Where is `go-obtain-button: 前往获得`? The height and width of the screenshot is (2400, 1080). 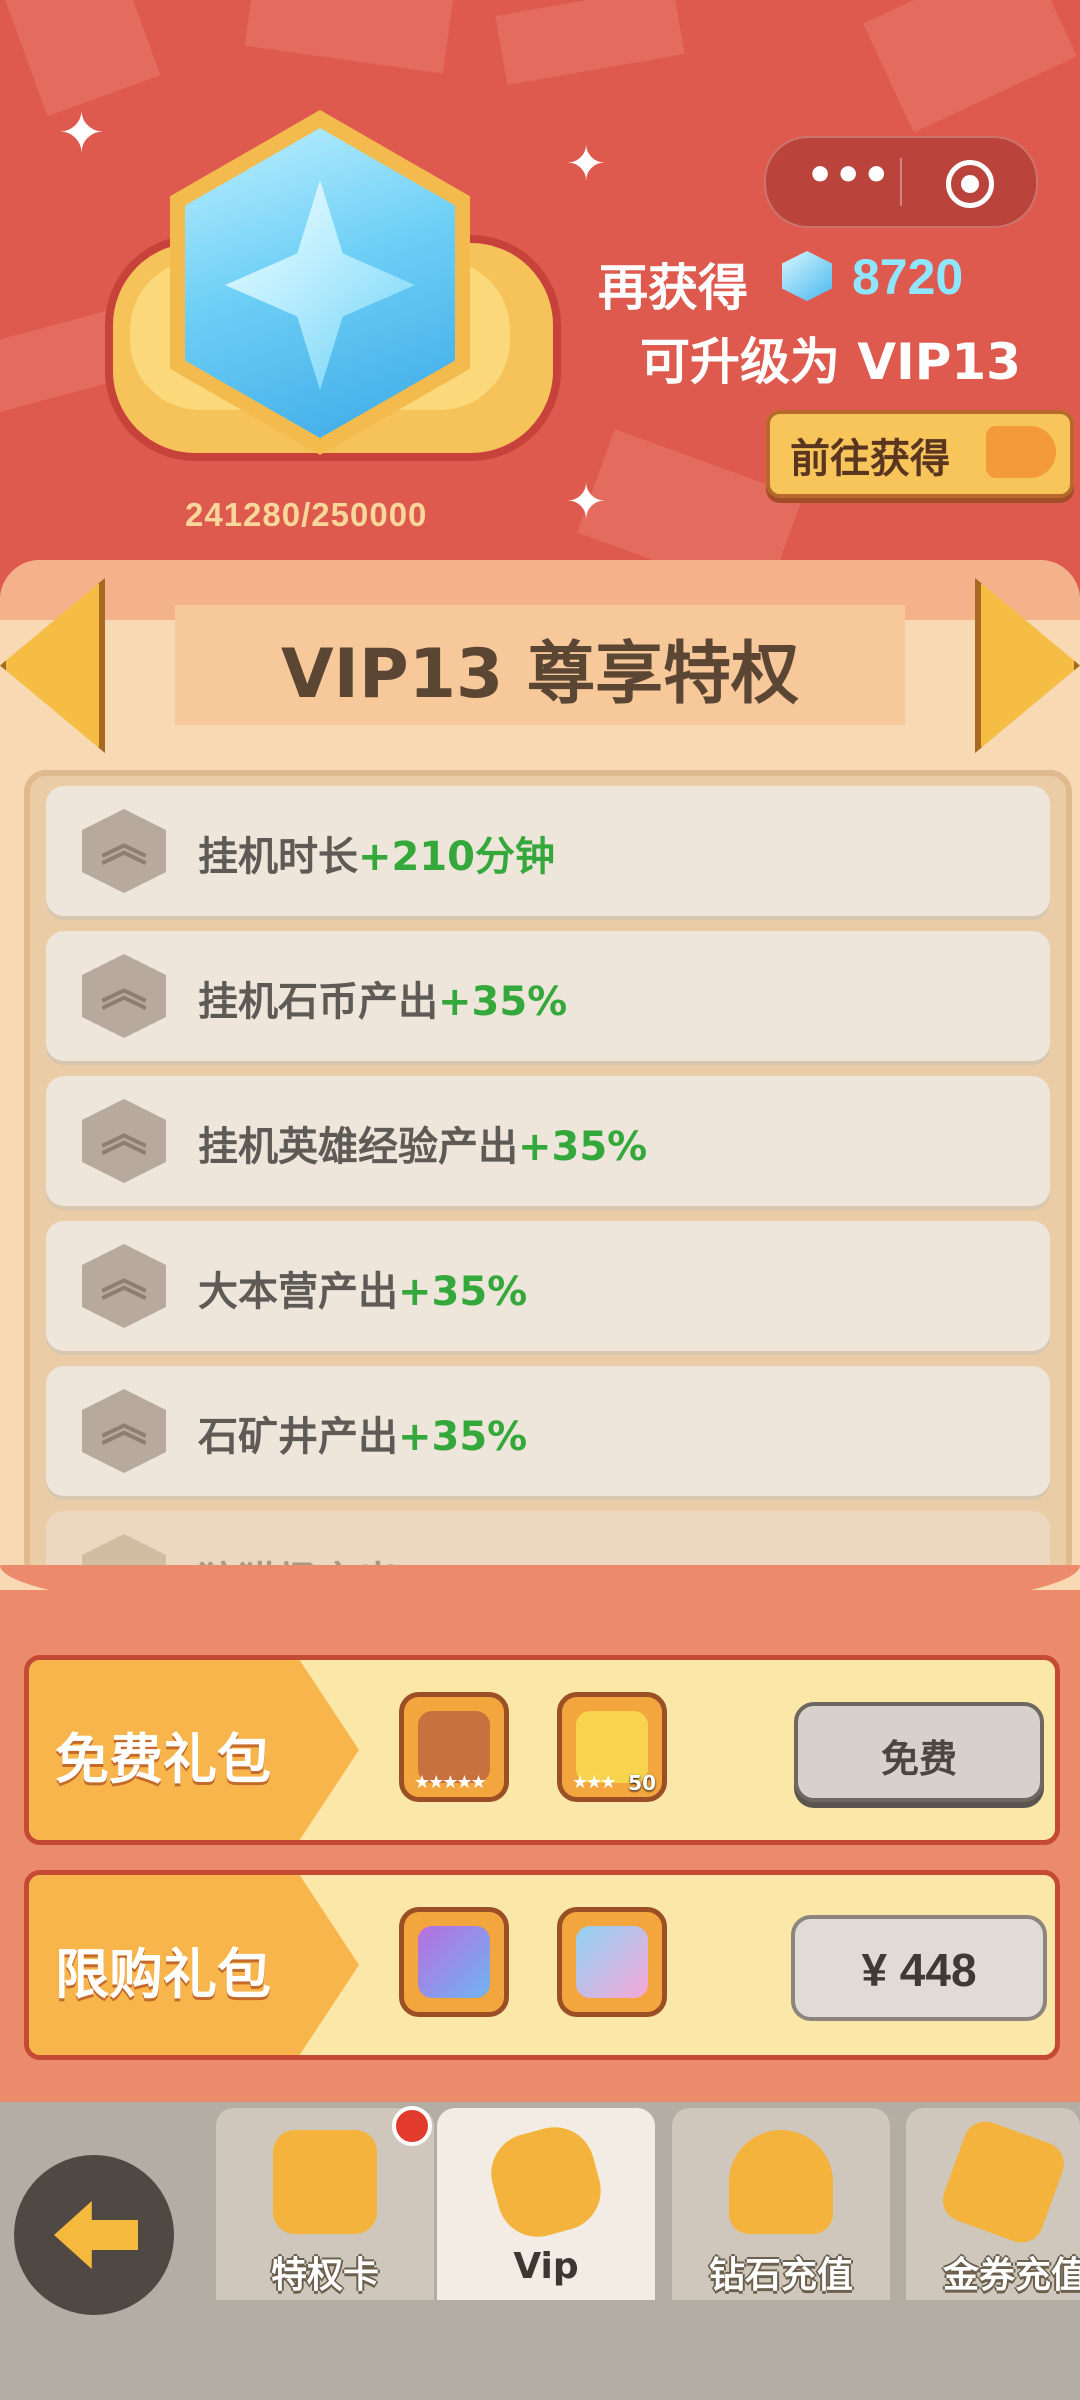 go-obtain-button: 前往获得 is located at coordinates (920, 454).